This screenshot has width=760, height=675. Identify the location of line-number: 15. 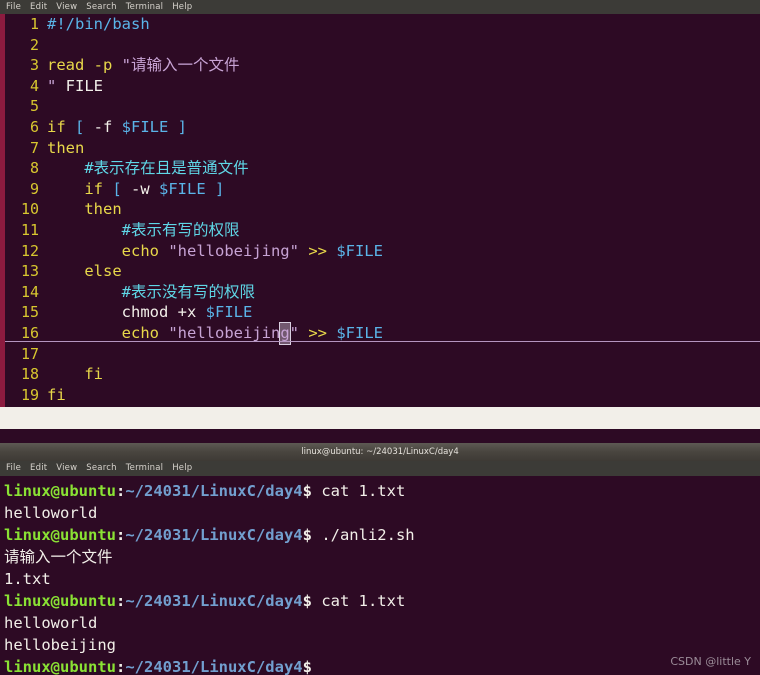
(29, 312).